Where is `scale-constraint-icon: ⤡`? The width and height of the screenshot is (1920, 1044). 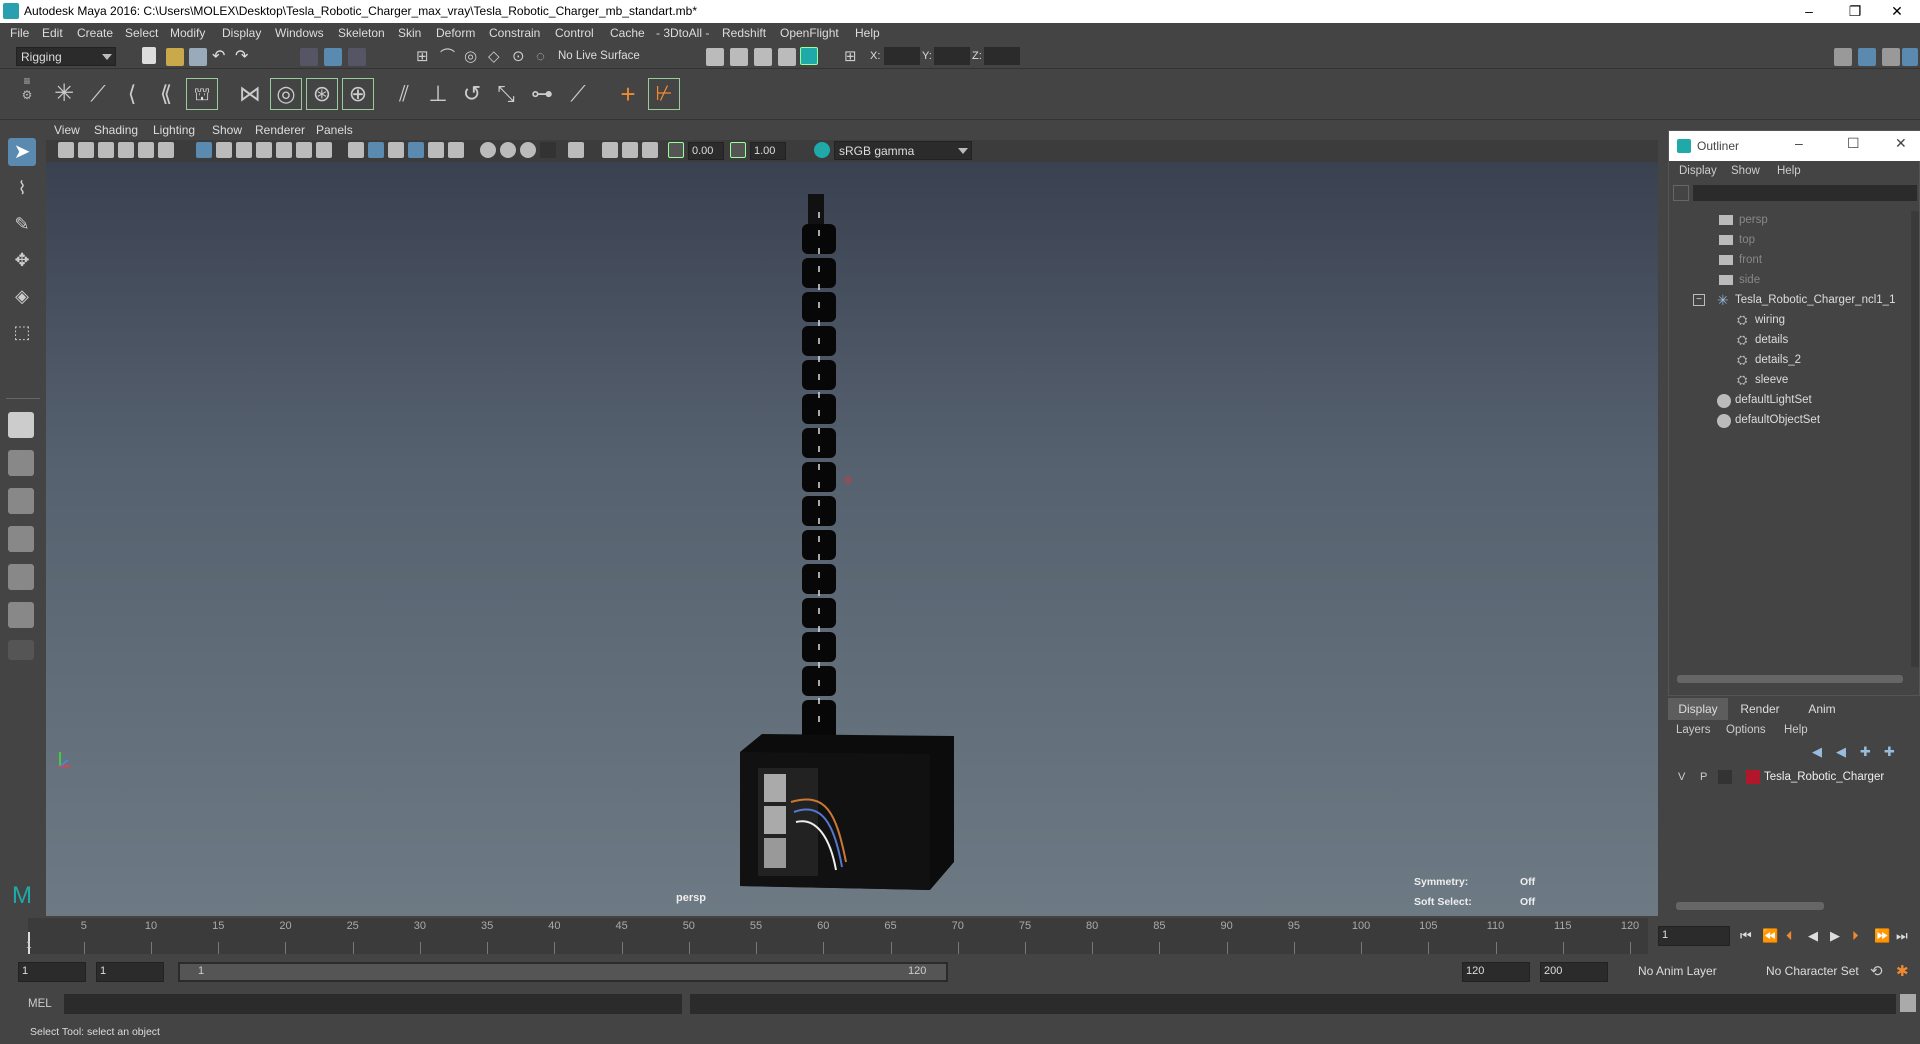 scale-constraint-icon: ⤡ is located at coordinates (506, 94).